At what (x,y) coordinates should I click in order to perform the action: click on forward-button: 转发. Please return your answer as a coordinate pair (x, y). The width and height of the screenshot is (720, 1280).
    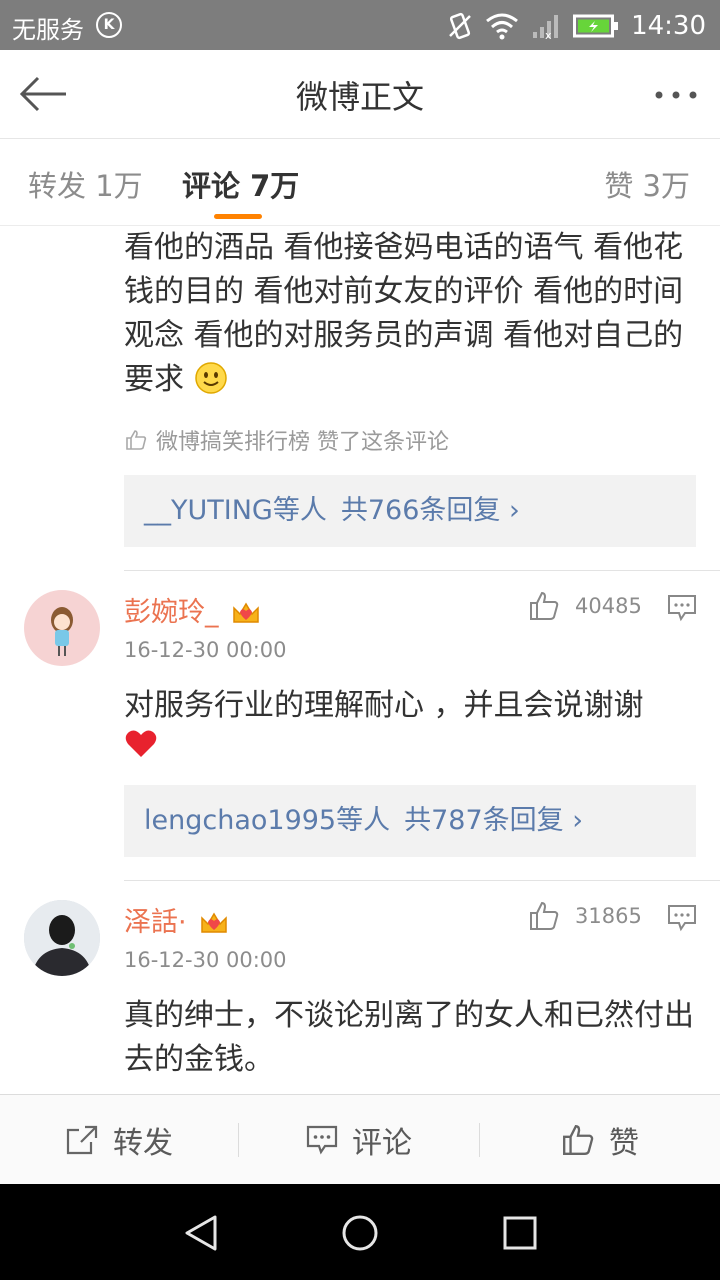
    Looking at the image, I should click on (119, 1140).